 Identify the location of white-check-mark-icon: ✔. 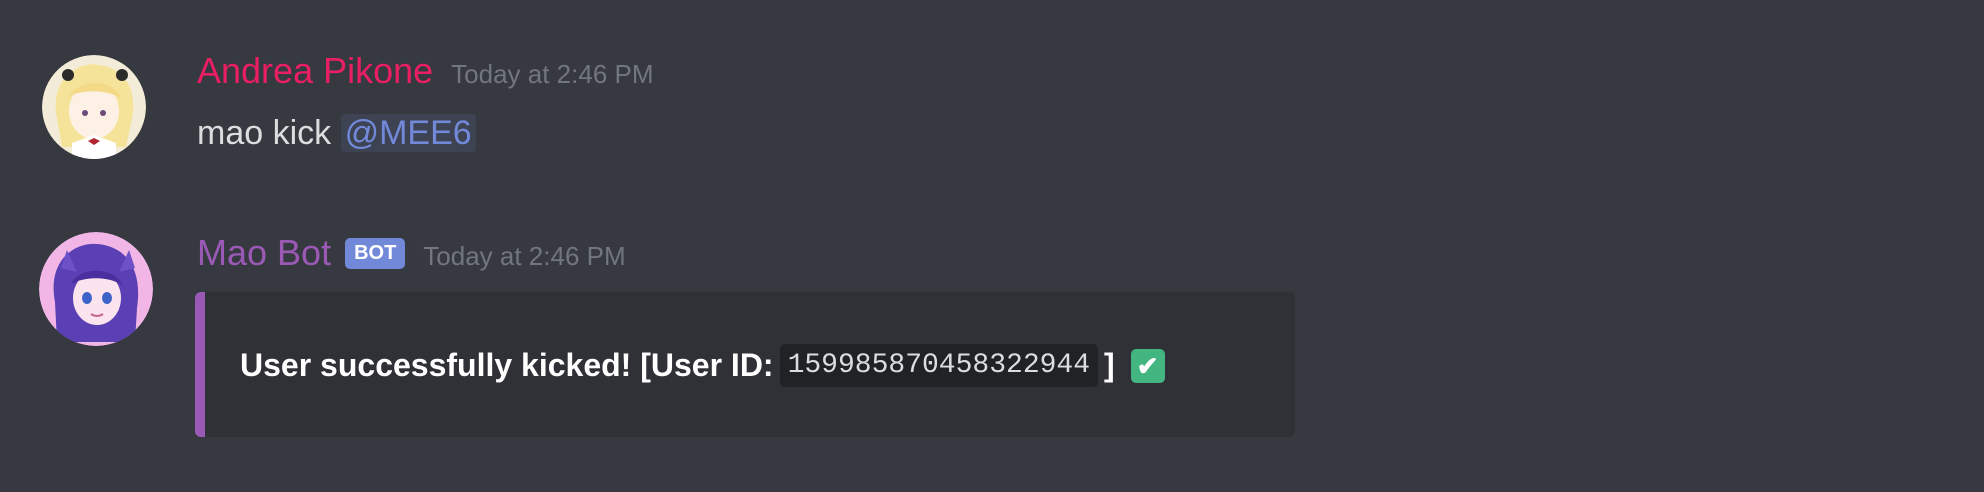
(1147, 365).